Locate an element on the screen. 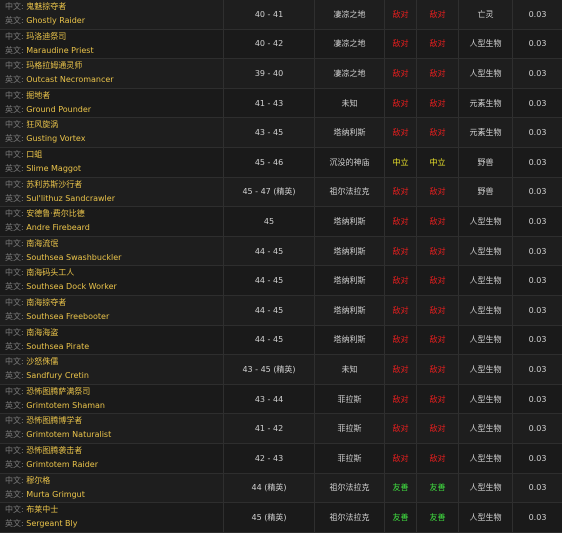 This screenshot has height=533, width=562. npc-english-name-link: Sandfury Cretin is located at coordinates (57, 375).